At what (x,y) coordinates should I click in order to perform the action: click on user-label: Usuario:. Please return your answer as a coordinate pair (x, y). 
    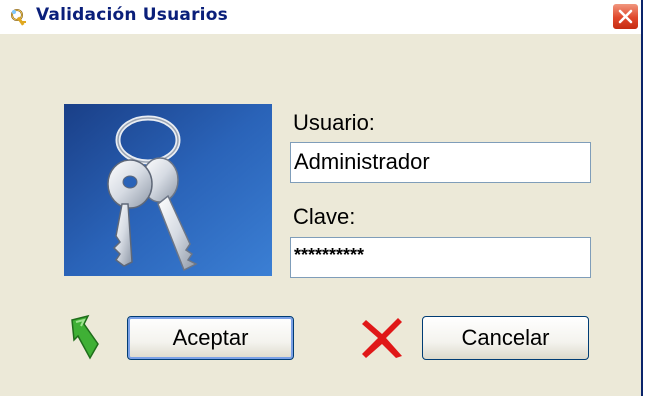
    Looking at the image, I should click on (334, 122).